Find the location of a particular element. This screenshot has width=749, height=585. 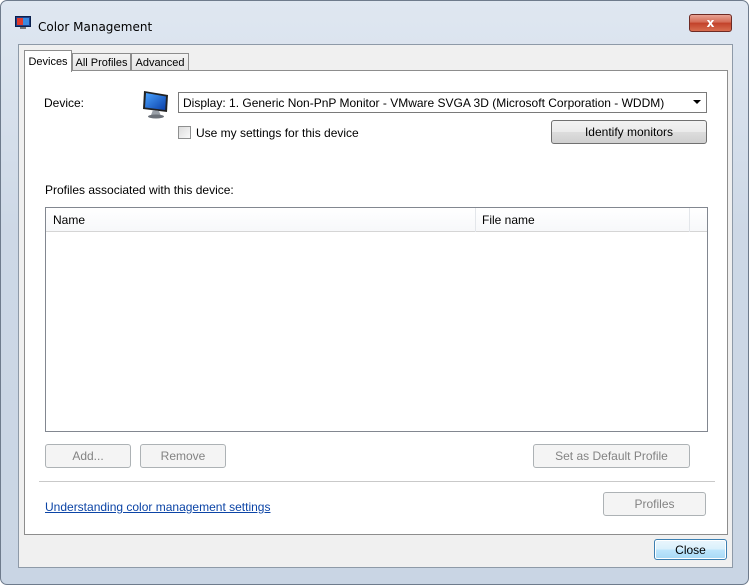

profiles-button-label: Profiles is located at coordinates (654, 504).